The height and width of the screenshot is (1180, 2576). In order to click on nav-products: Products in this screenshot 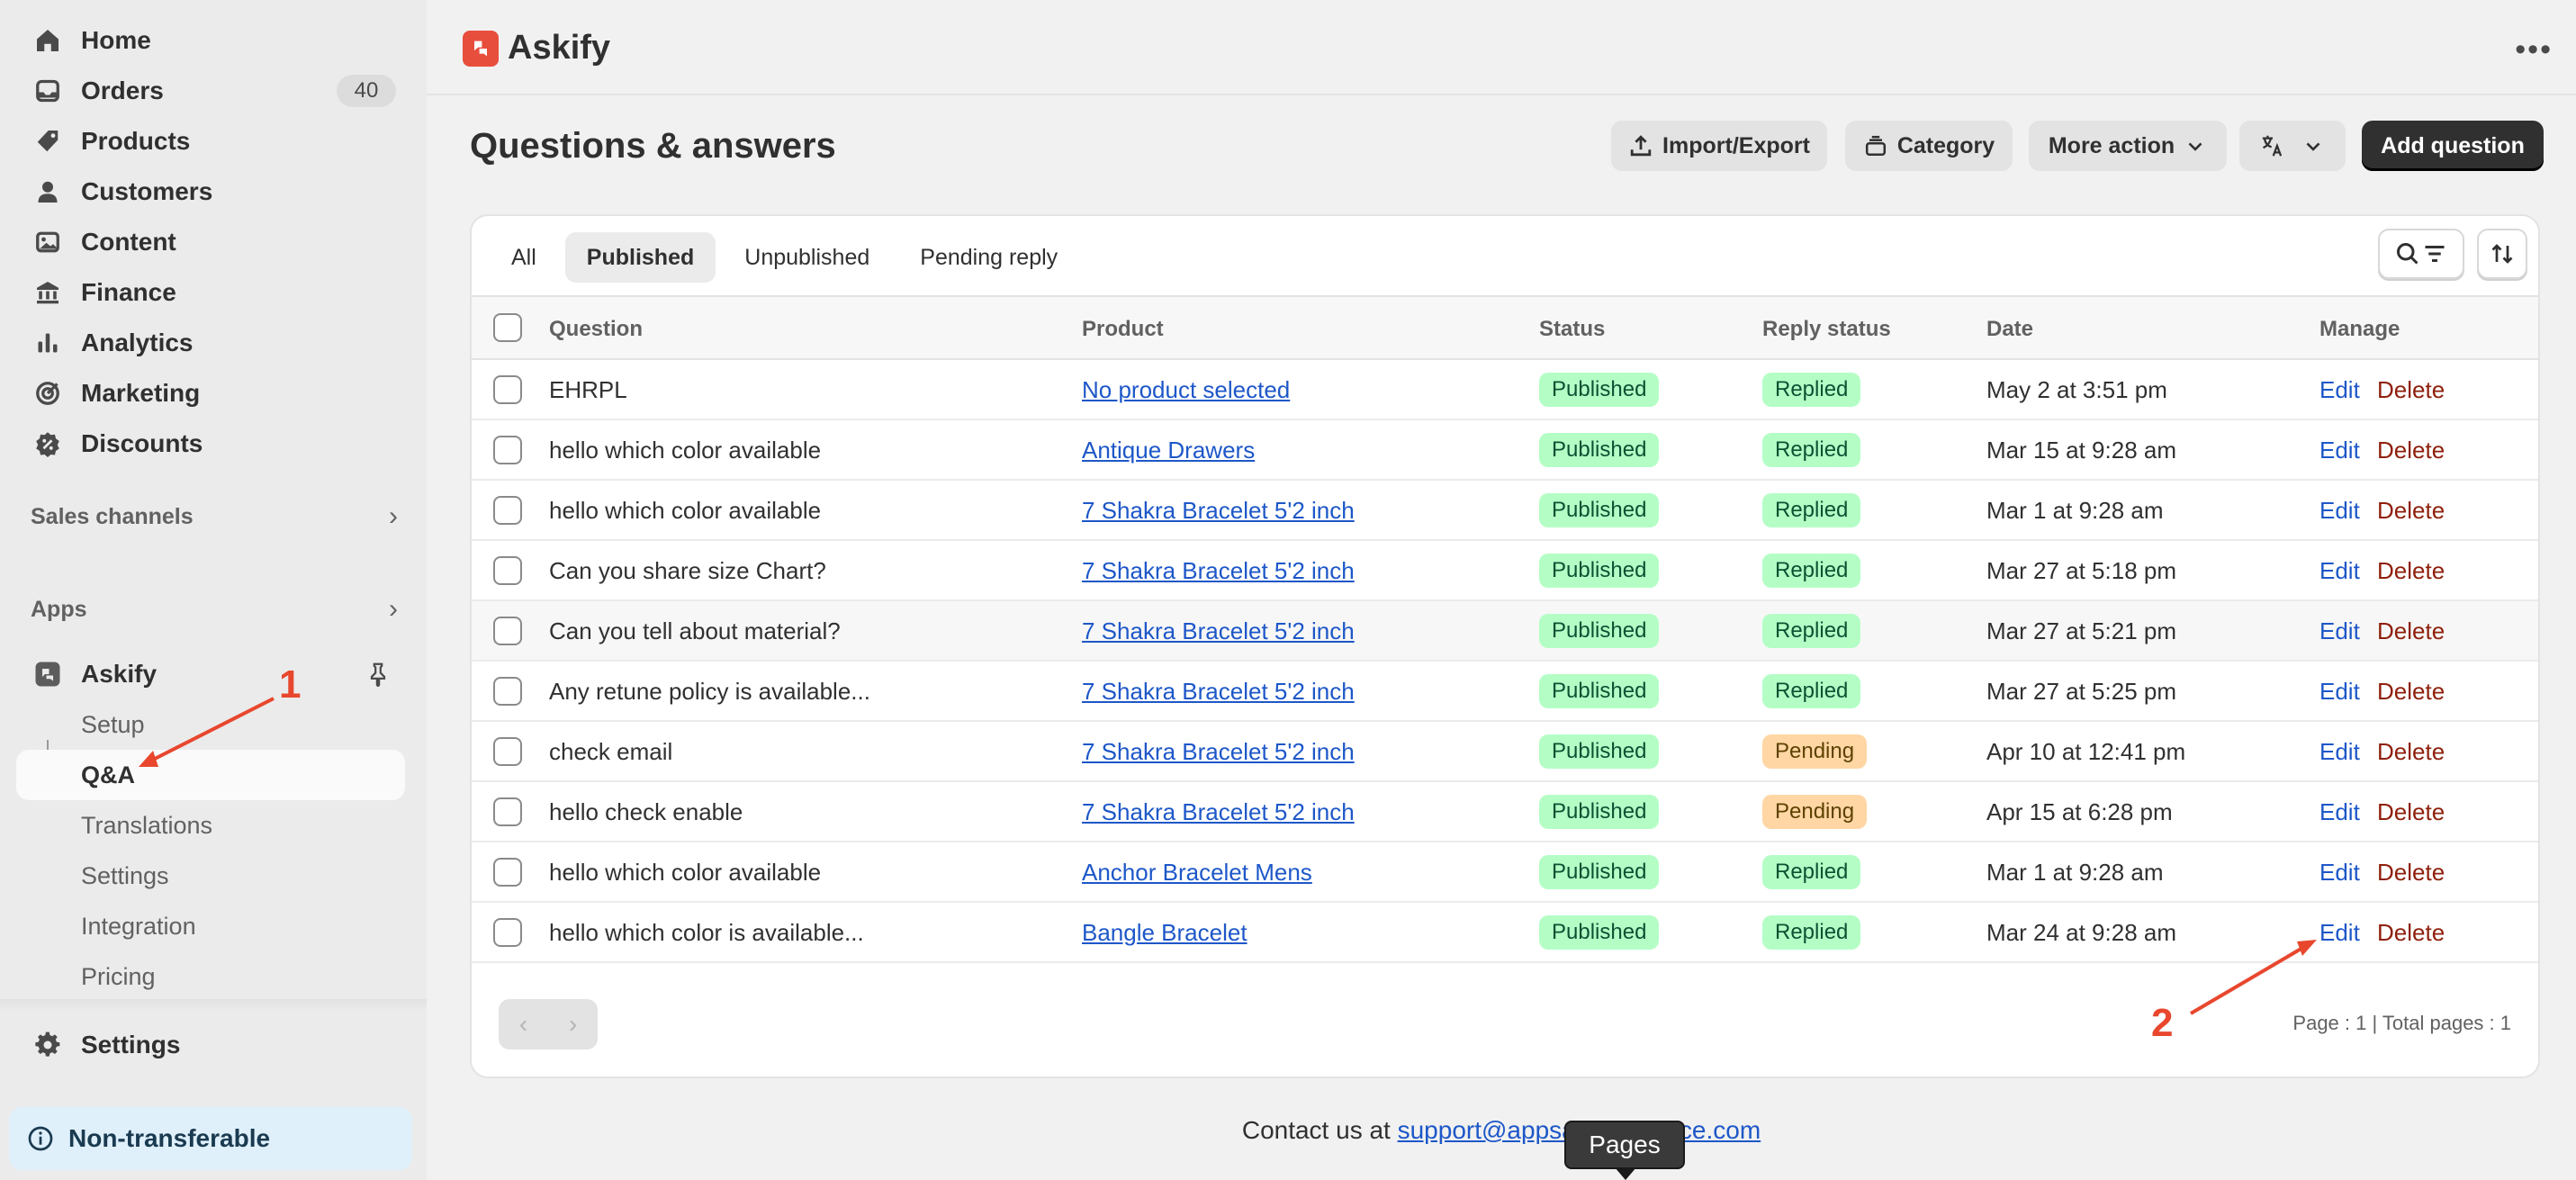, I will do `click(210, 141)`.